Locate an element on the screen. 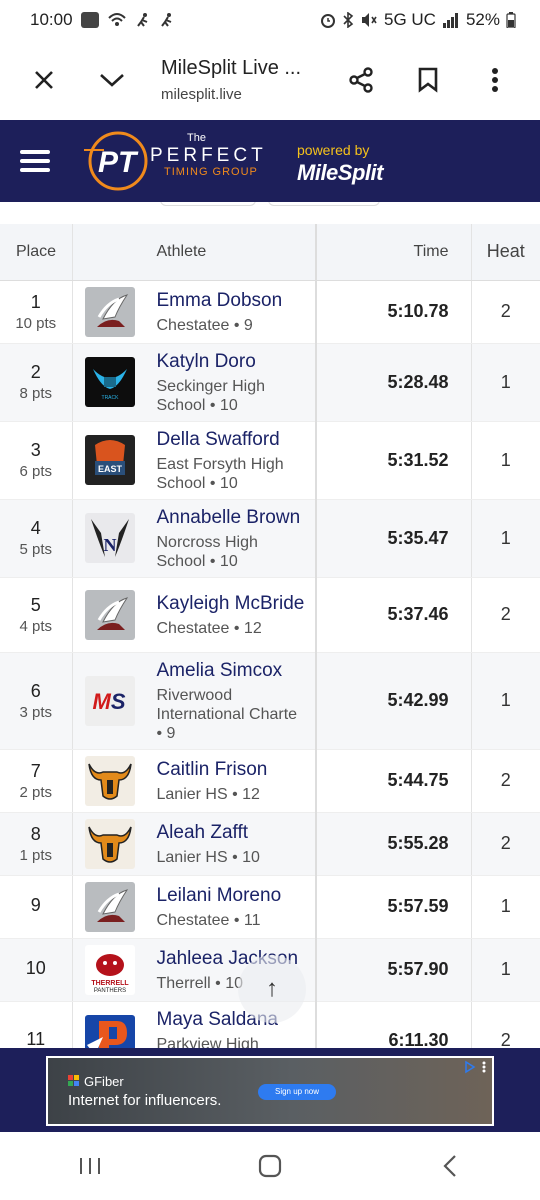  place-number: 5 is located at coordinates (35, 604).